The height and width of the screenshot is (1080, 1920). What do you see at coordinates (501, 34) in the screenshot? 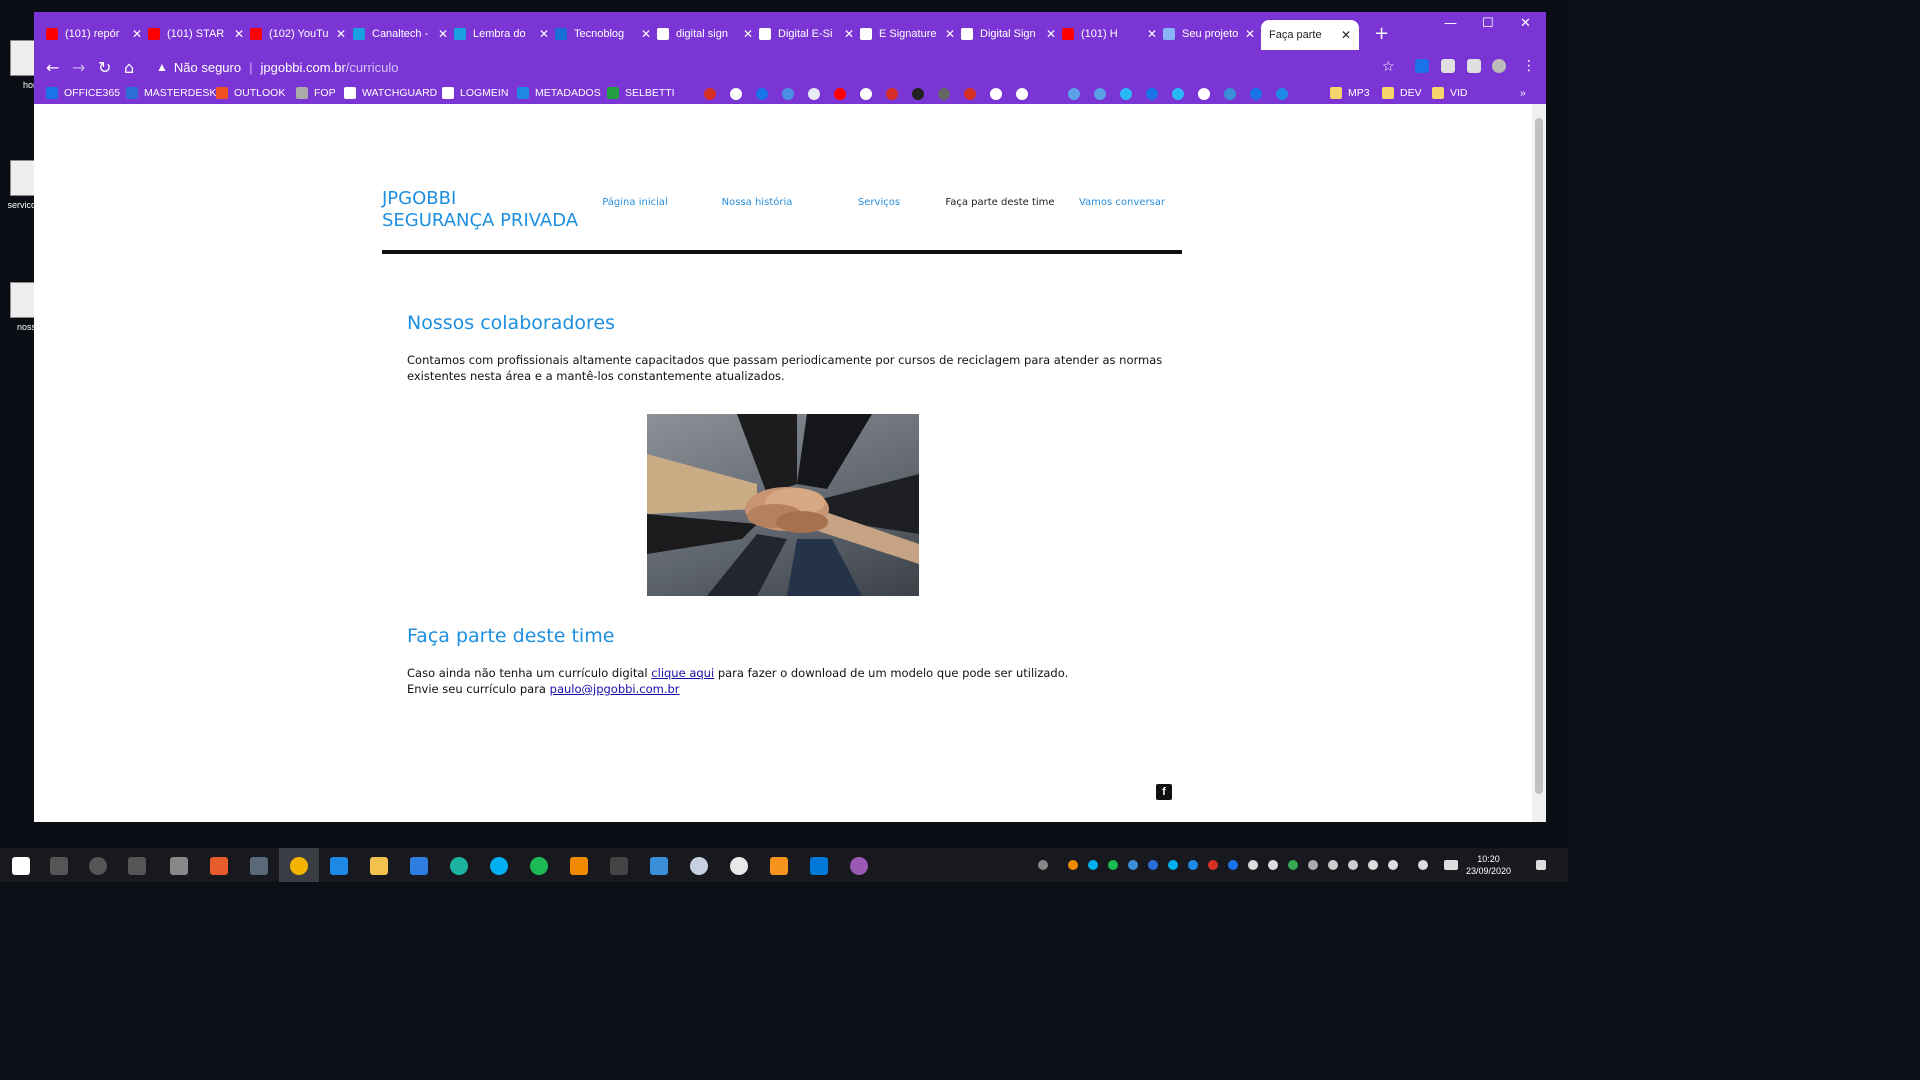
I see `tab: Lembra do ✕` at bounding box center [501, 34].